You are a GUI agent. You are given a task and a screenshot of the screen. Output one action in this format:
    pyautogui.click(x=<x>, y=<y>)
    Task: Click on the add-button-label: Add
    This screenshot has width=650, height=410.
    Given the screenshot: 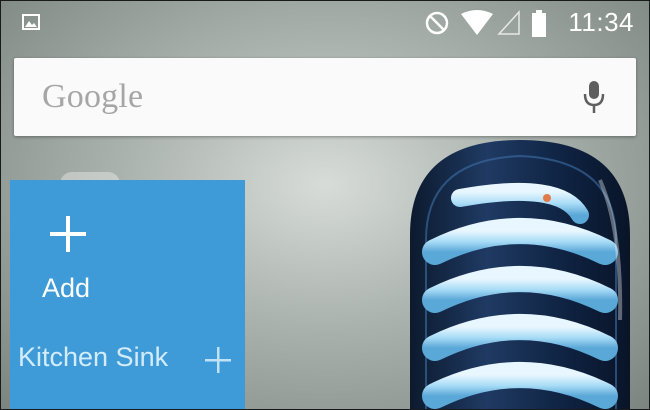 What is the action you would take?
    pyautogui.click(x=66, y=288)
    